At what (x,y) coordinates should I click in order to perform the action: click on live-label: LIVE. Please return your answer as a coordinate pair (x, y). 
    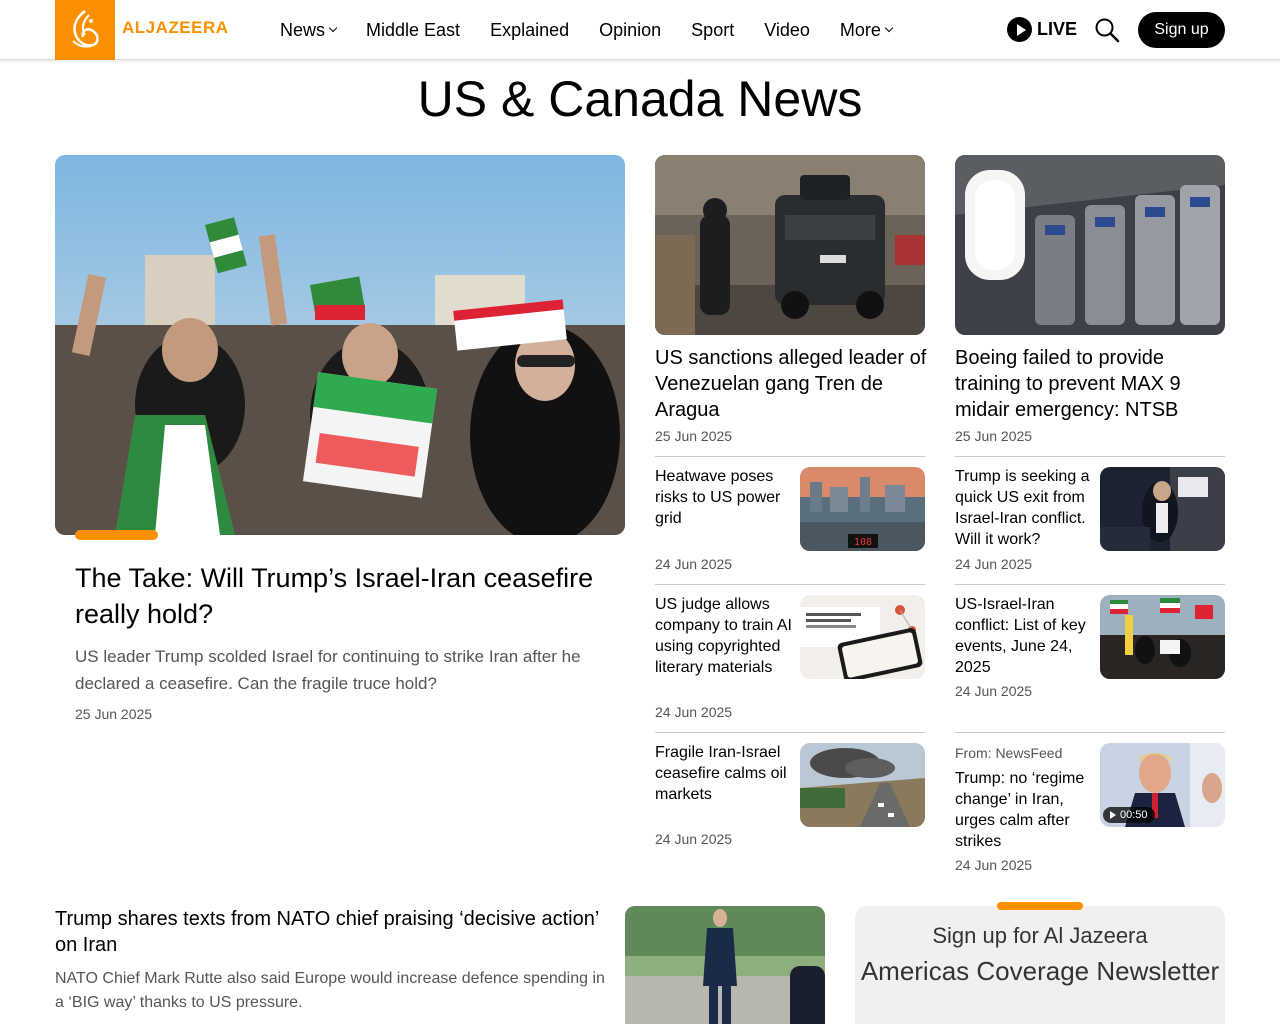
    Looking at the image, I should click on (1057, 29).